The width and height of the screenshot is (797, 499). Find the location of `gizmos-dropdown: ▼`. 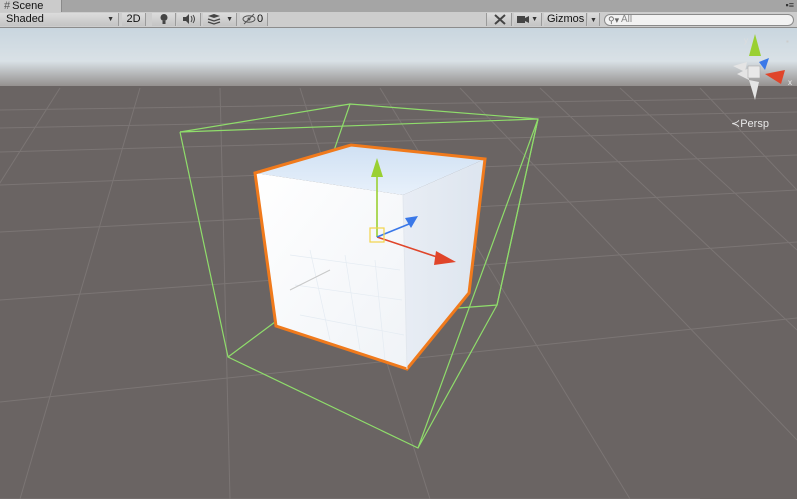

gizmos-dropdown: ▼ is located at coordinates (594, 19).